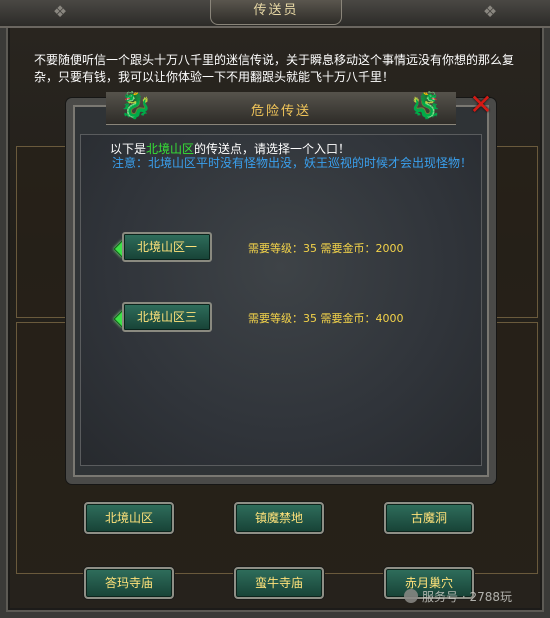  What do you see at coordinates (411, 596) in the screenshot?
I see `wechat-icon` at bounding box center [411, 596].